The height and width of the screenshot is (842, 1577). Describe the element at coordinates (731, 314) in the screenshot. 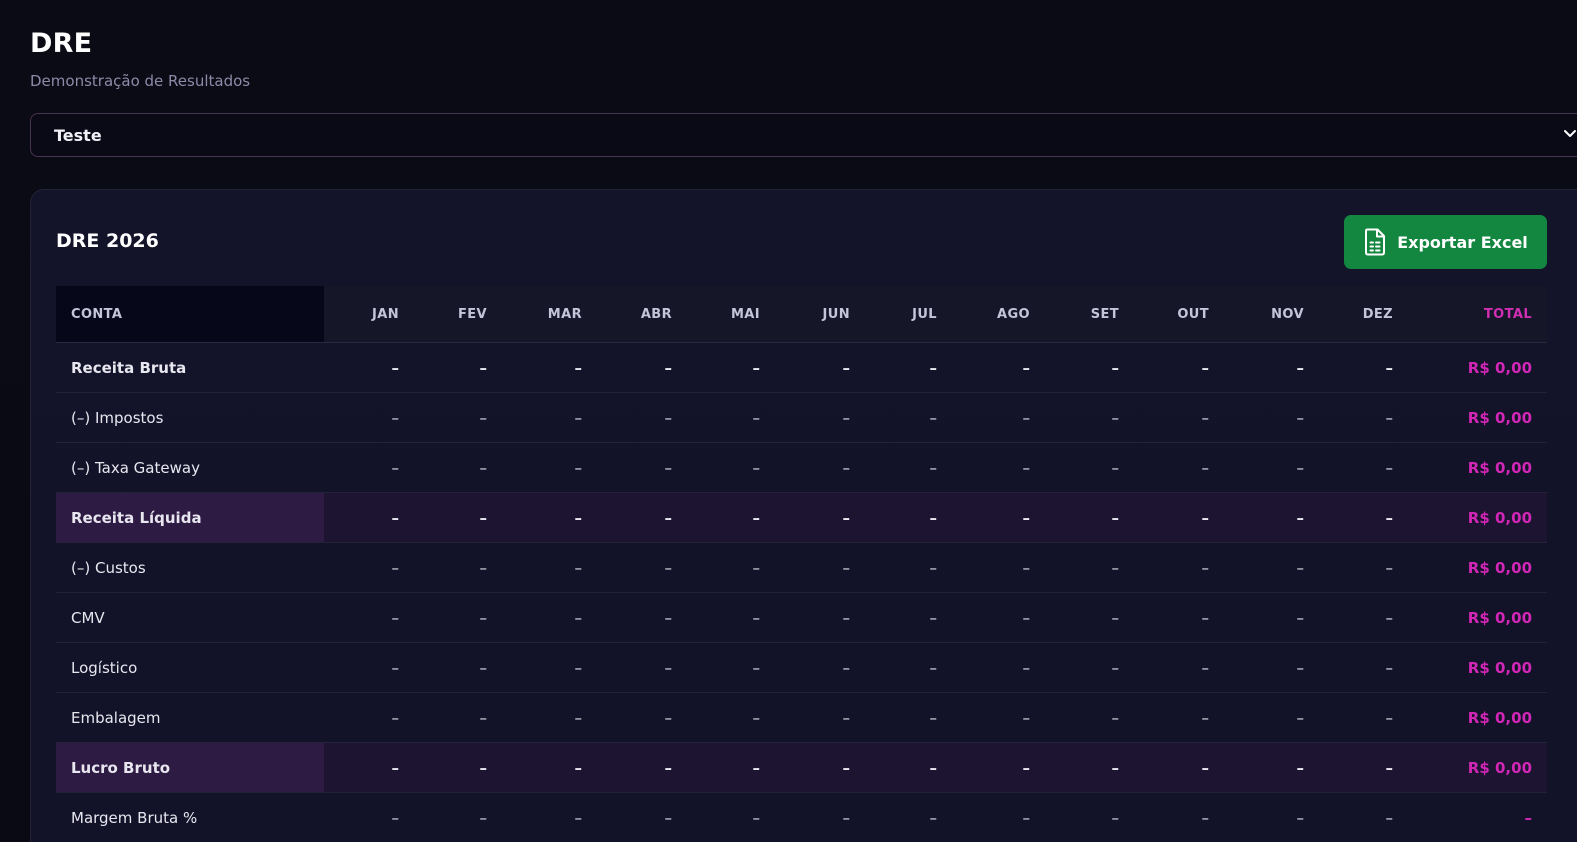

I see `header-mai: MAI` at that location.